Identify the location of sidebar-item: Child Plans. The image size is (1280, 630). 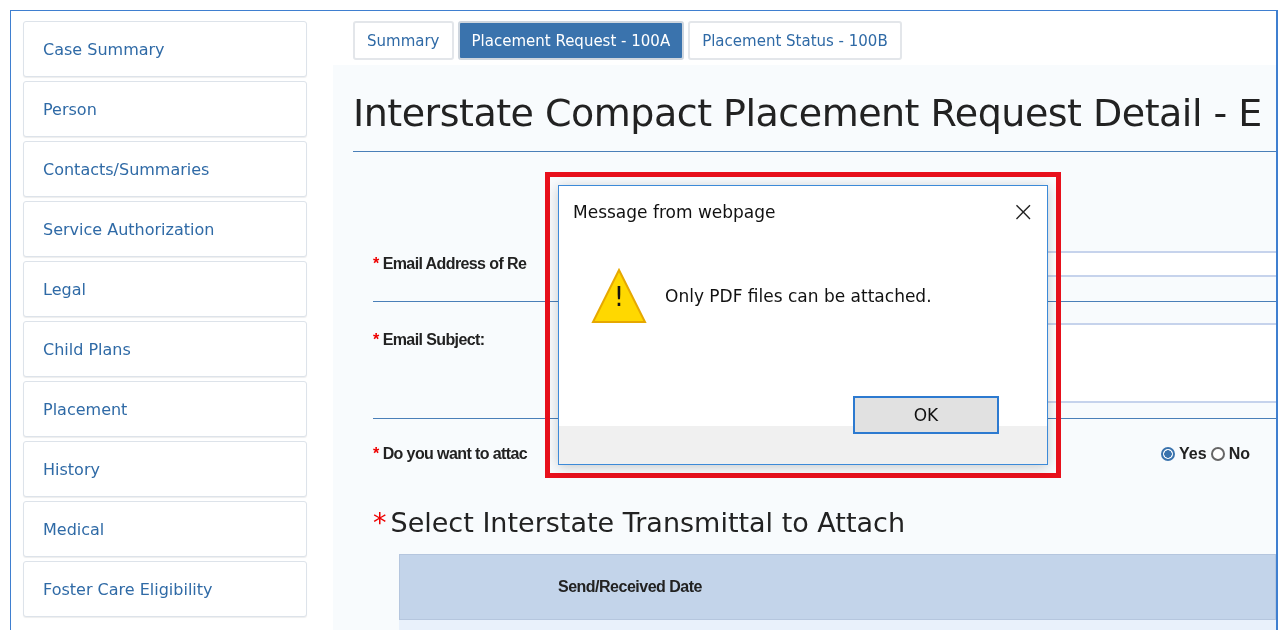
(165, 349).